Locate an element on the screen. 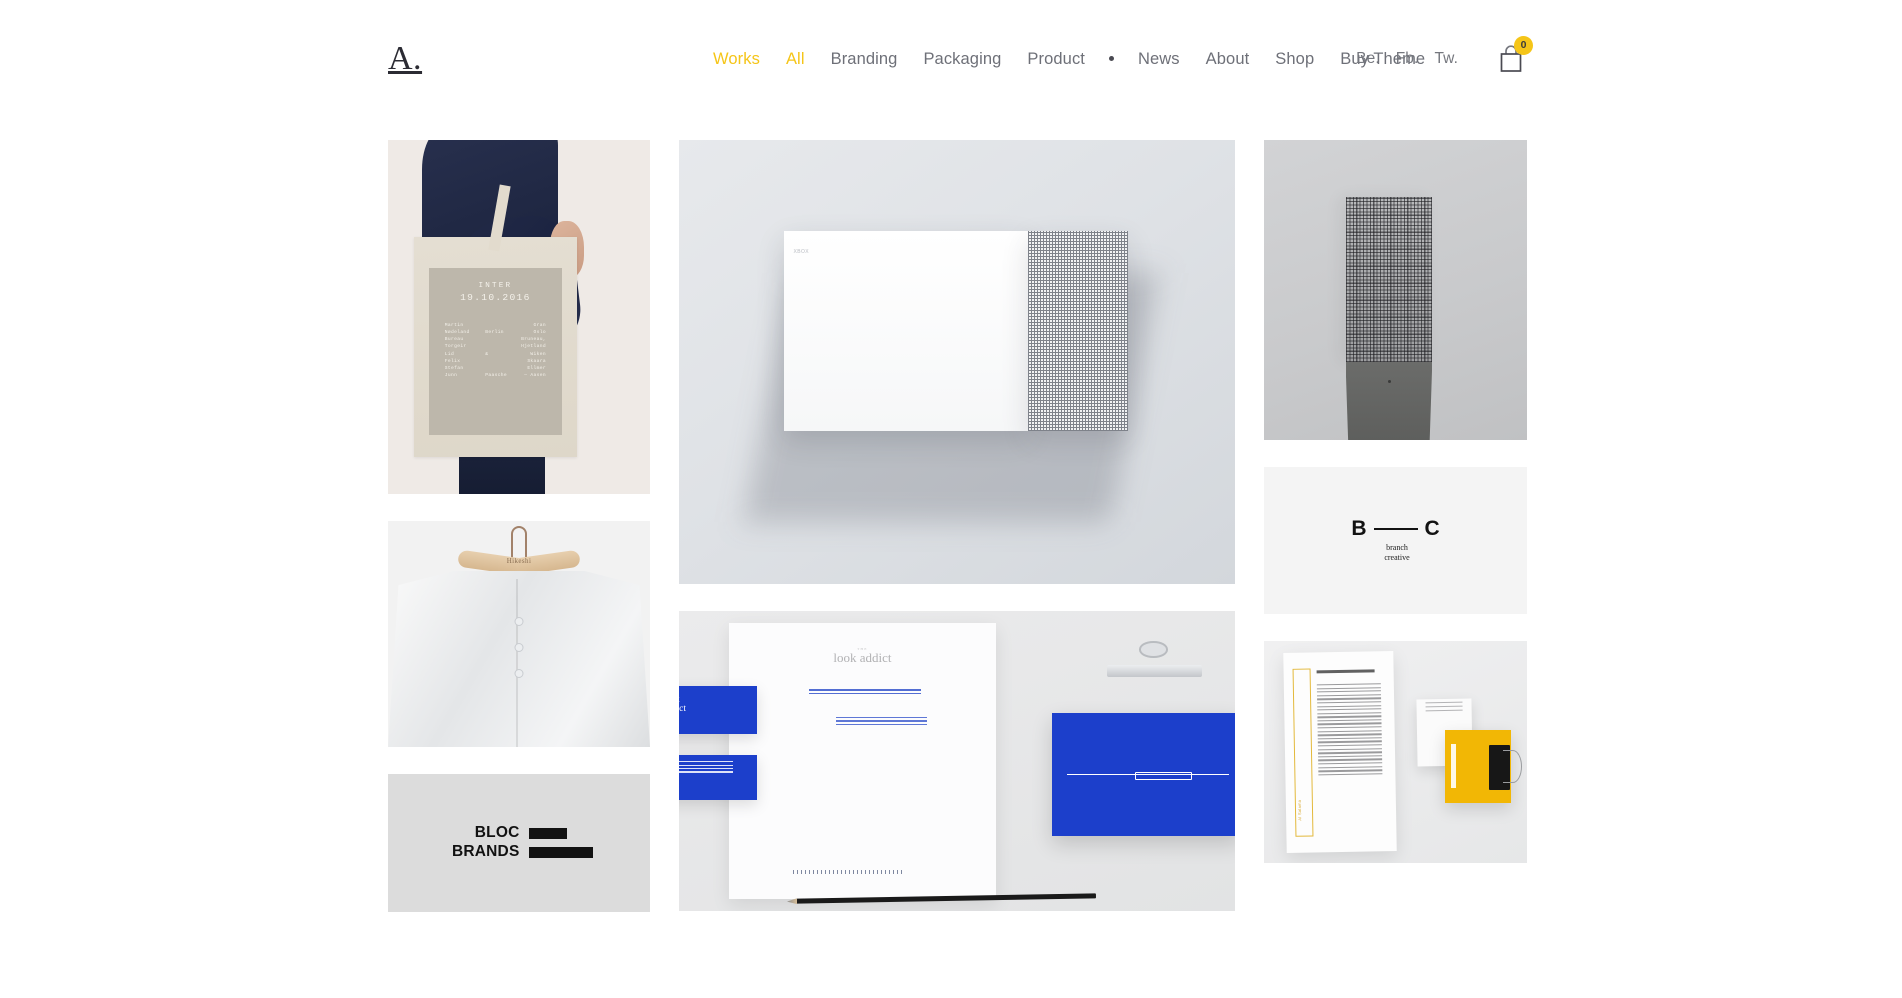 The width and height of the screenshot is (1902, 998). nav-link-product: Product is located at coordinates (1056, 59).